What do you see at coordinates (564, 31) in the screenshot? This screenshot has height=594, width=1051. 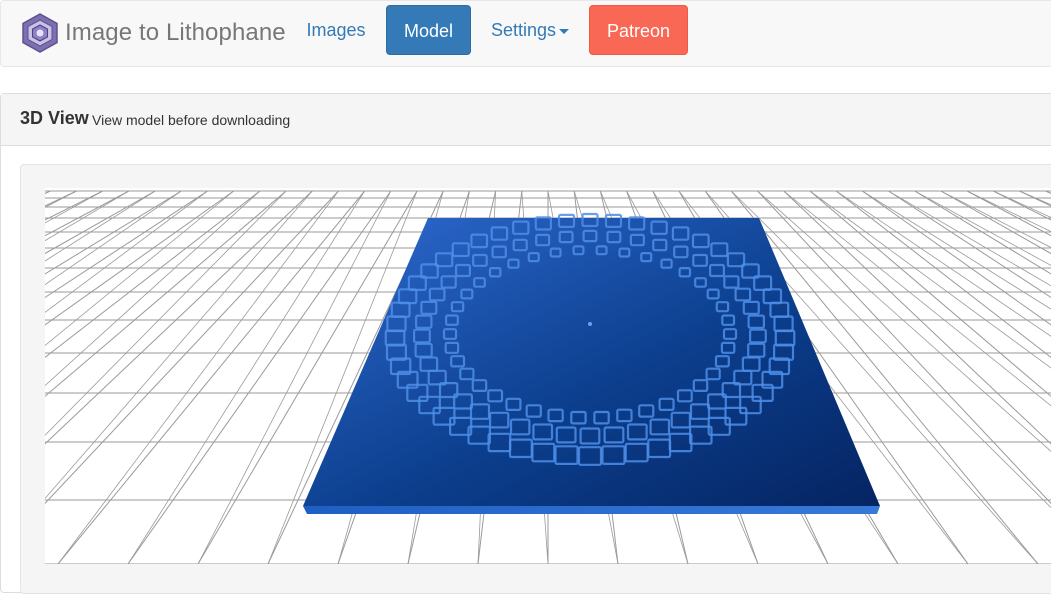 I see `caret-down-icon` at bounding box center [564, 31].